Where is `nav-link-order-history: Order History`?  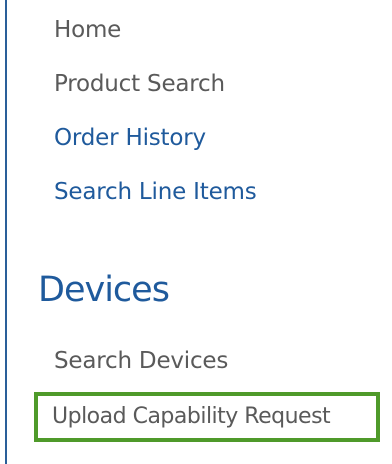 nav-link-order-history: Order History is located at coordinates (130, 138).